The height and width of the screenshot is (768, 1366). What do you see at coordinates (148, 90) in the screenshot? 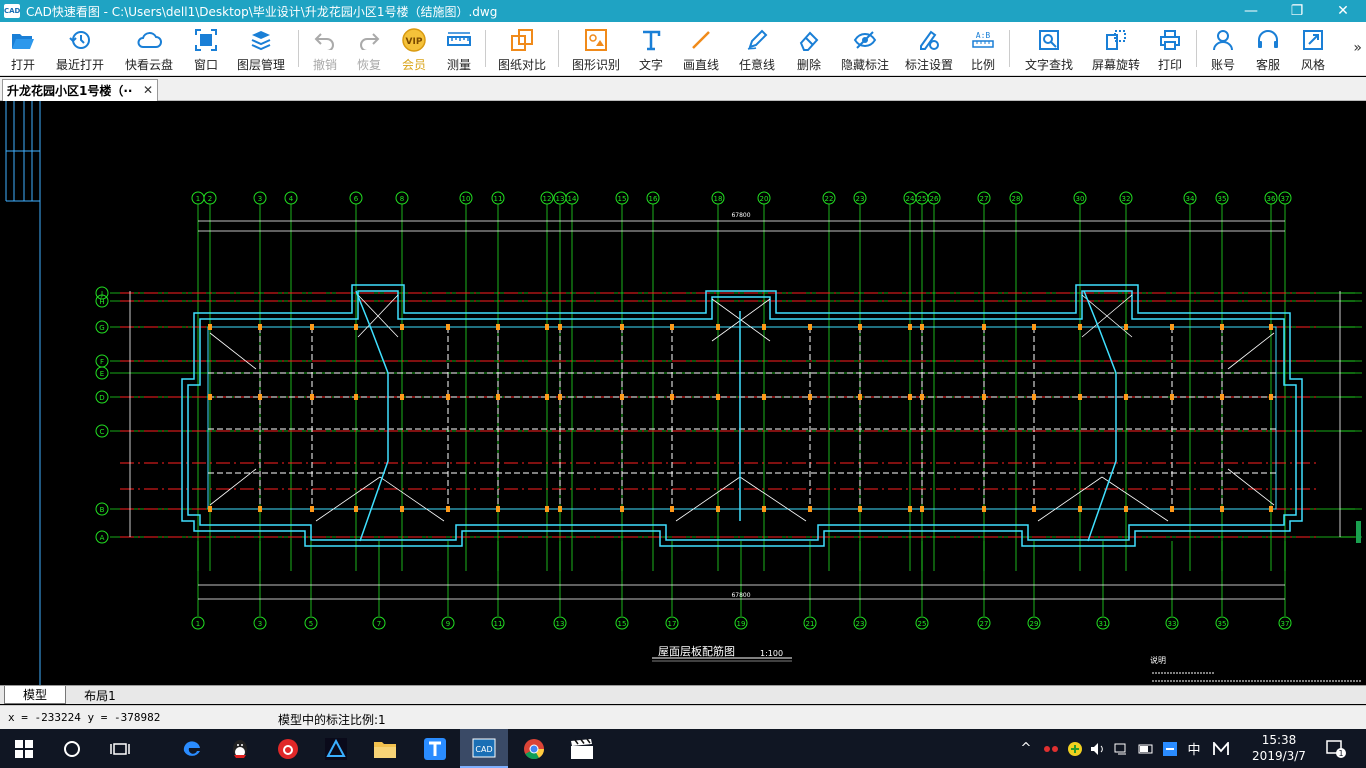
I see `close-tab-icon: ✕` at bounding box center [148, 90].